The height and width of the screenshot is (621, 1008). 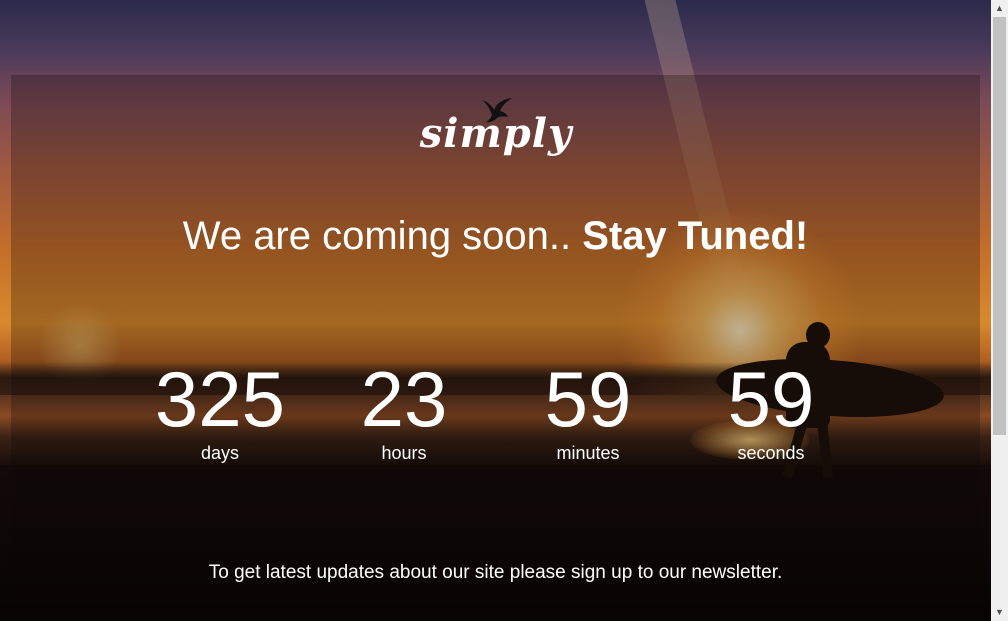 I want to click on headline-bold: Stay Tuned!, so click(x=695, y=236).